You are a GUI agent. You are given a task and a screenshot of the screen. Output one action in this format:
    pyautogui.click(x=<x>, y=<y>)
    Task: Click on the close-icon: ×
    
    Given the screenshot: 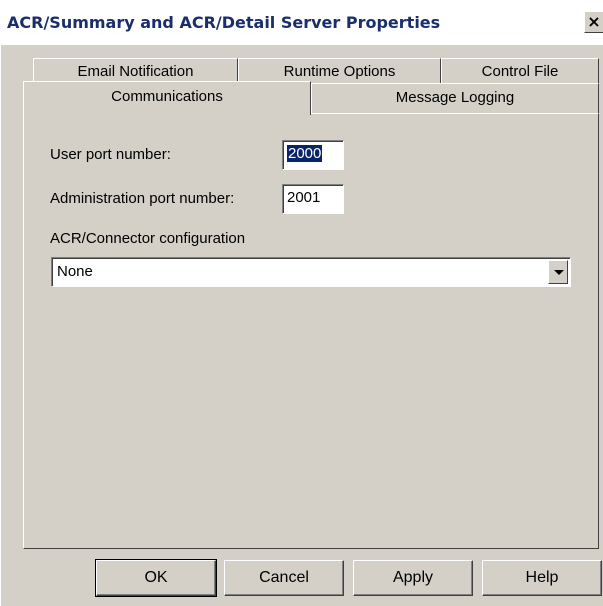 What is the action you would take?
    pyautogui.click(x=594, y=21)
    